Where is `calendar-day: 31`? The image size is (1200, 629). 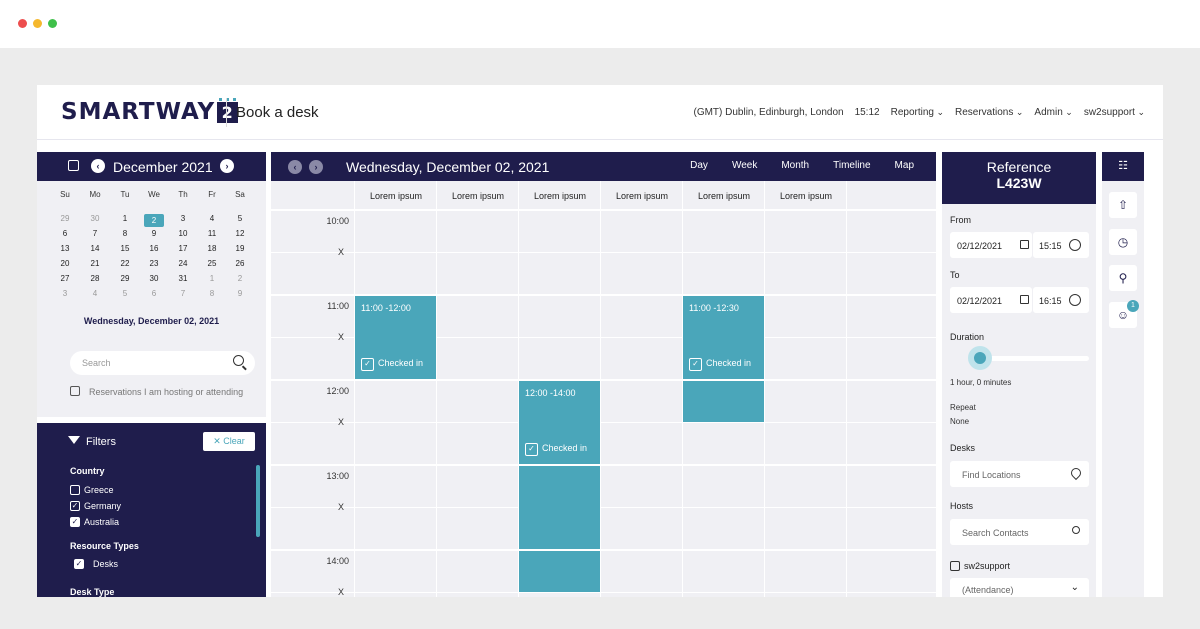 calendar-day: 31 is located at coordinates (183, 278).